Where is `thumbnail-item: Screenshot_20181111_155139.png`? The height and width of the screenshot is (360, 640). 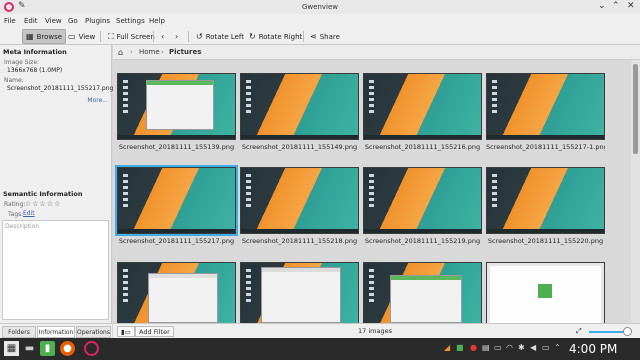 thumbnail-item: Screenshot_20181111_155139.png is located at coordinates (176, 108).